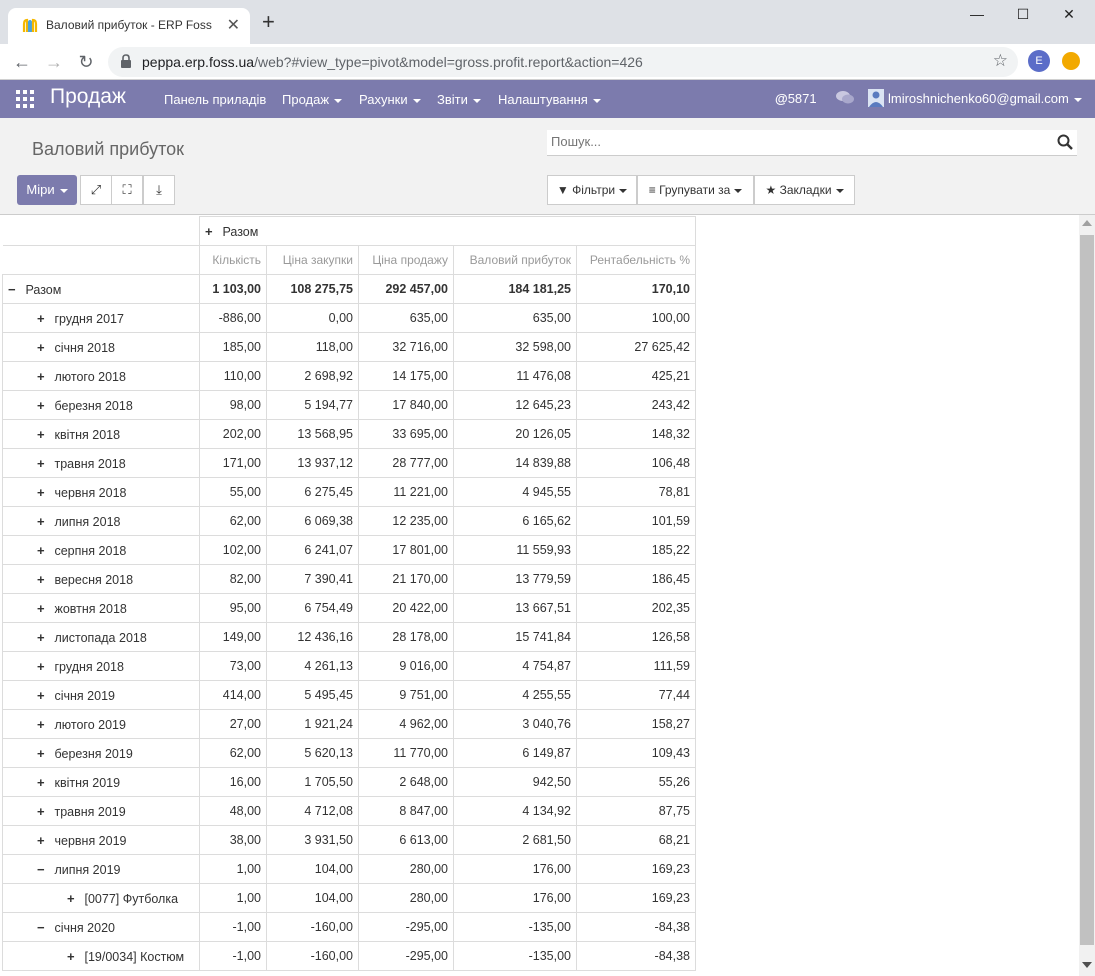  I want to click on pivot-cell: 3 931,50, so click(312, 840).